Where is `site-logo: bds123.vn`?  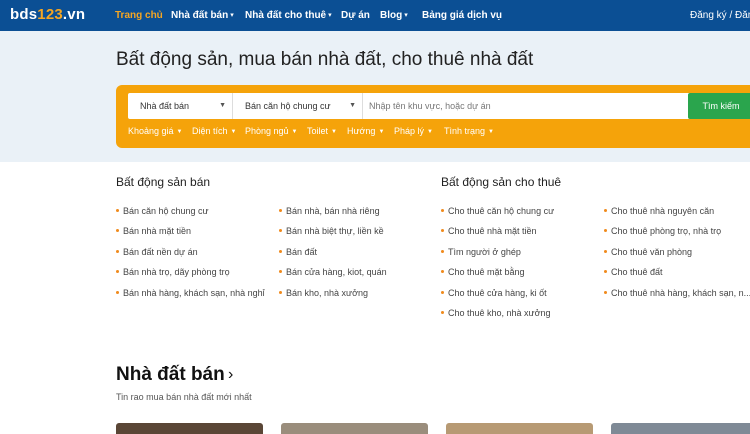
site-logo: bds123.vn is located at coordinates (47, 14).